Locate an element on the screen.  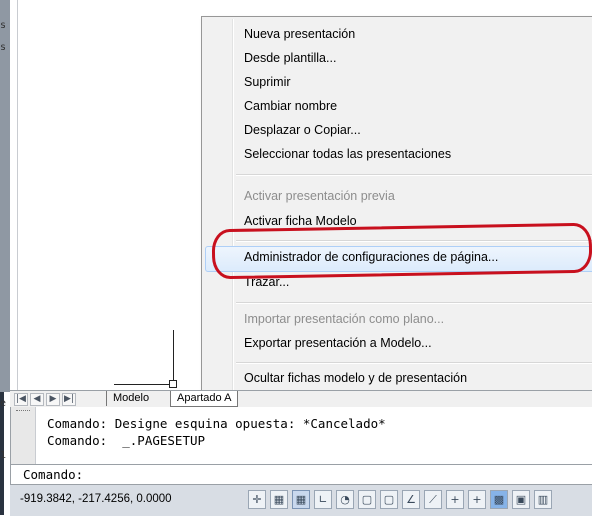
grid-display-icon: ▦ is located at coordinates (301, 499).